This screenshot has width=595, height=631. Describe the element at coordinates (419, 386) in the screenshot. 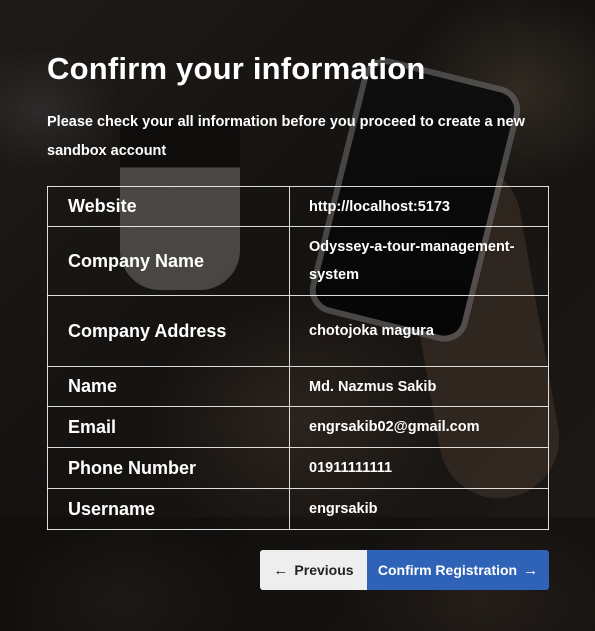

I see `row-value-name: Md. Nazmus Sakib` at that location.